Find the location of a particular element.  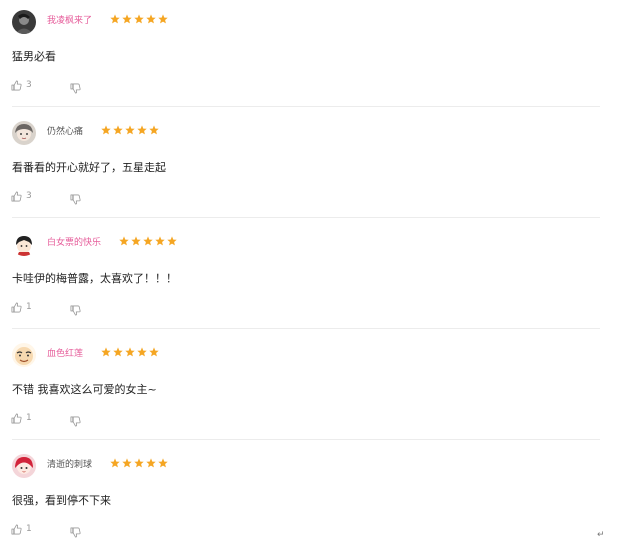

review-text: 卡哇伊的梅普露，太喜欢了！！！ is located at coordinates (94, 278).